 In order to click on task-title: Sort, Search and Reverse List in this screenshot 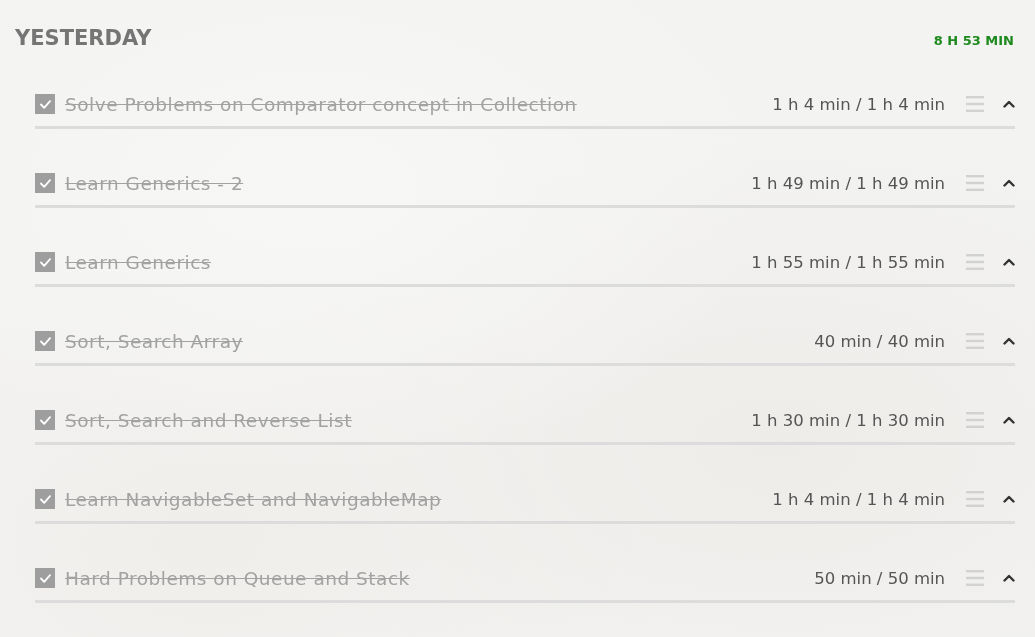, I will do `click(208, 420)`.